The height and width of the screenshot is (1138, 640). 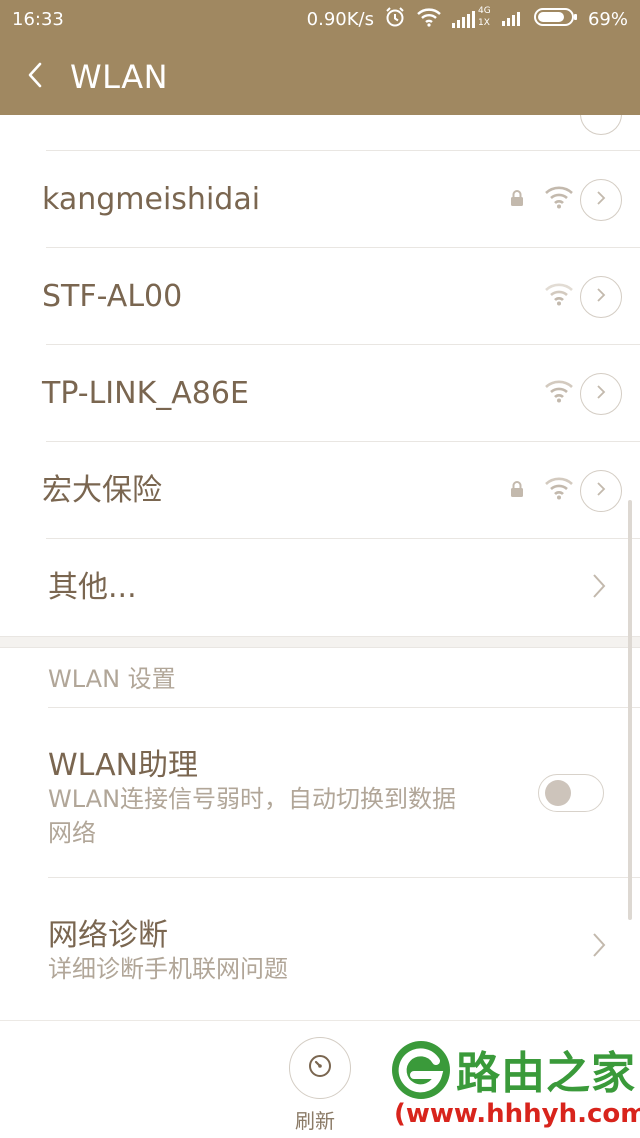 I want to click on app-header: 16:33 0.90K/s 4G 1X 69% WLAN, so click(x=320, y=57).